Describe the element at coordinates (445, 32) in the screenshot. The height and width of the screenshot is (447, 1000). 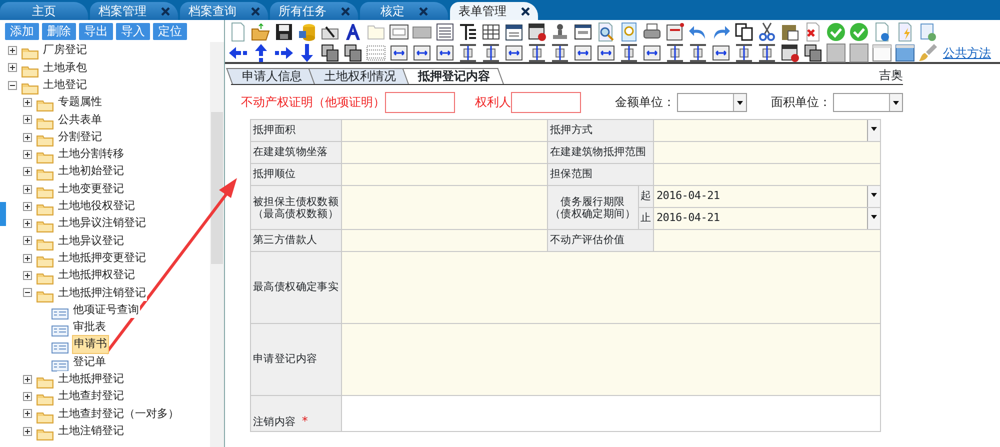
I see `list-icon` at that location.